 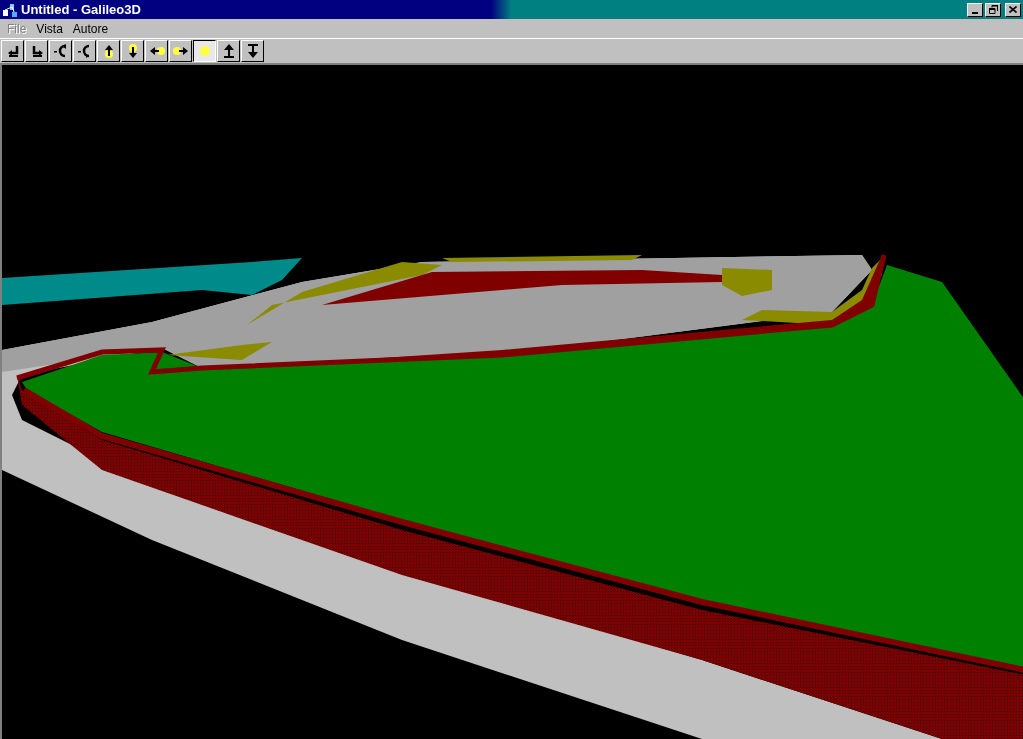 I want to click on menu-item: Autore, so click(x=90, y=28).